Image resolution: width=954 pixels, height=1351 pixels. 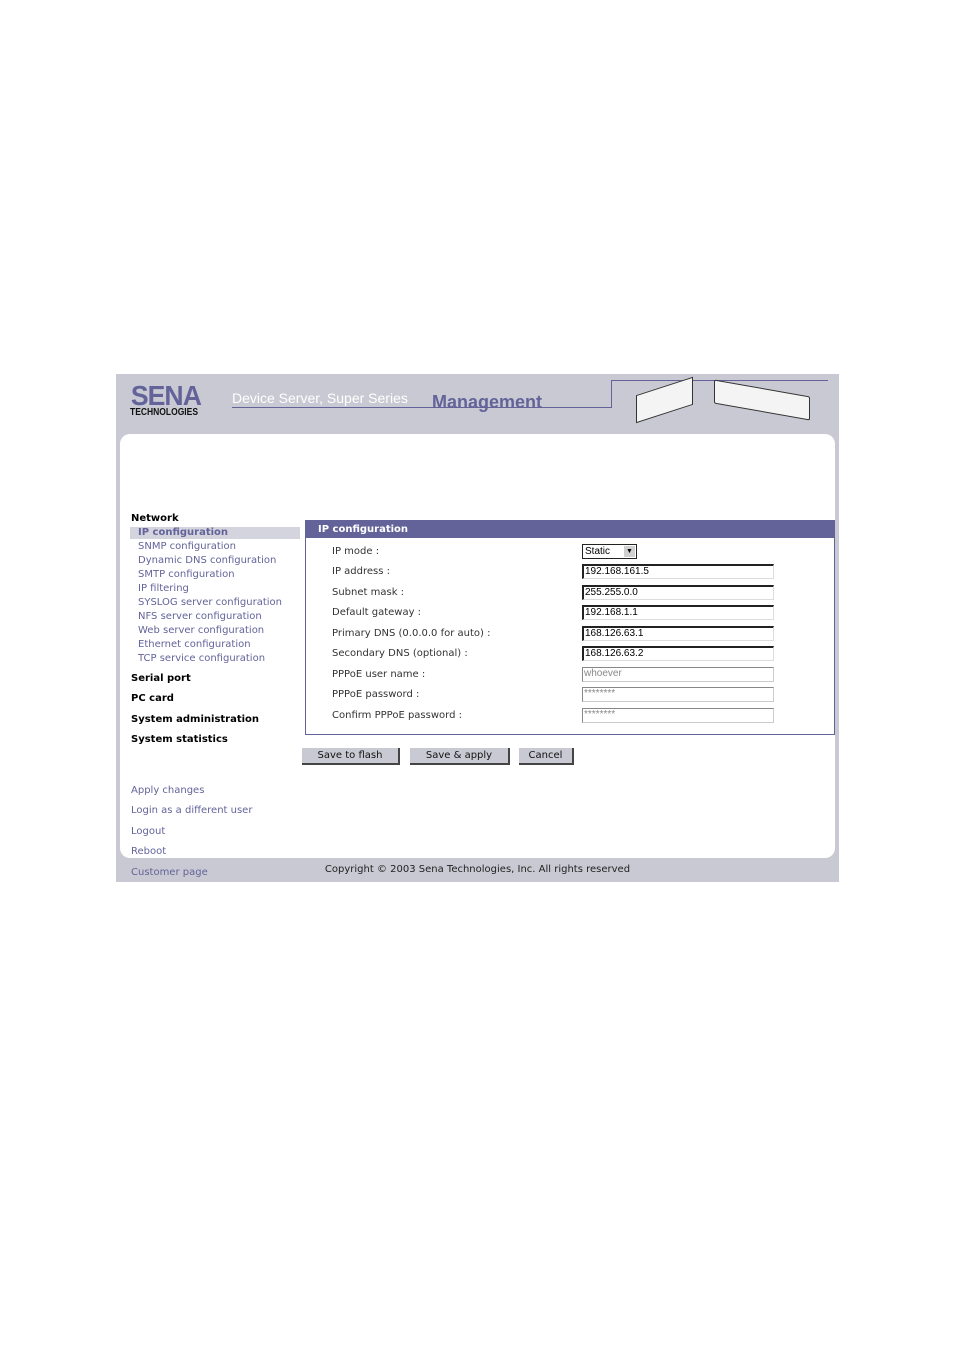 What do you see at coordinates (191, 810) in the screenshot?
I see `login-different-user-link: Login as a different user` at bounding box center [191, 810].